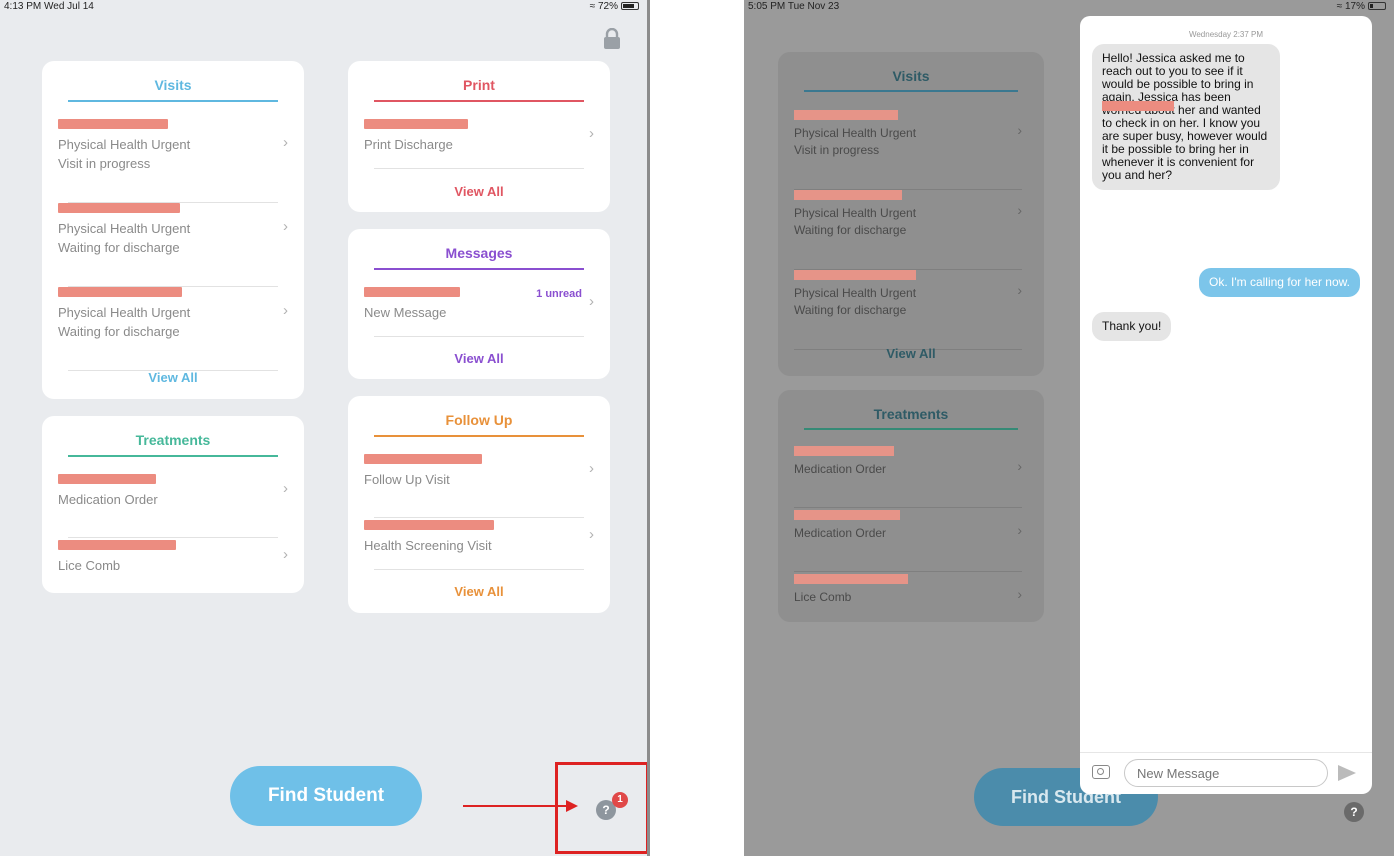  Describe the element at coordinates (479, 591) in the screenshot. I see `follow-up-view-all-link: View All` at that location.